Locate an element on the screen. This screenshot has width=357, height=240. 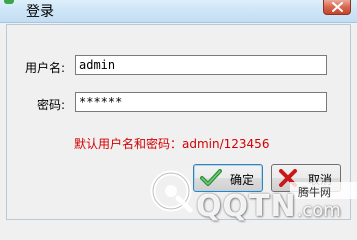
check-icon is located at coordinates (211, 179).